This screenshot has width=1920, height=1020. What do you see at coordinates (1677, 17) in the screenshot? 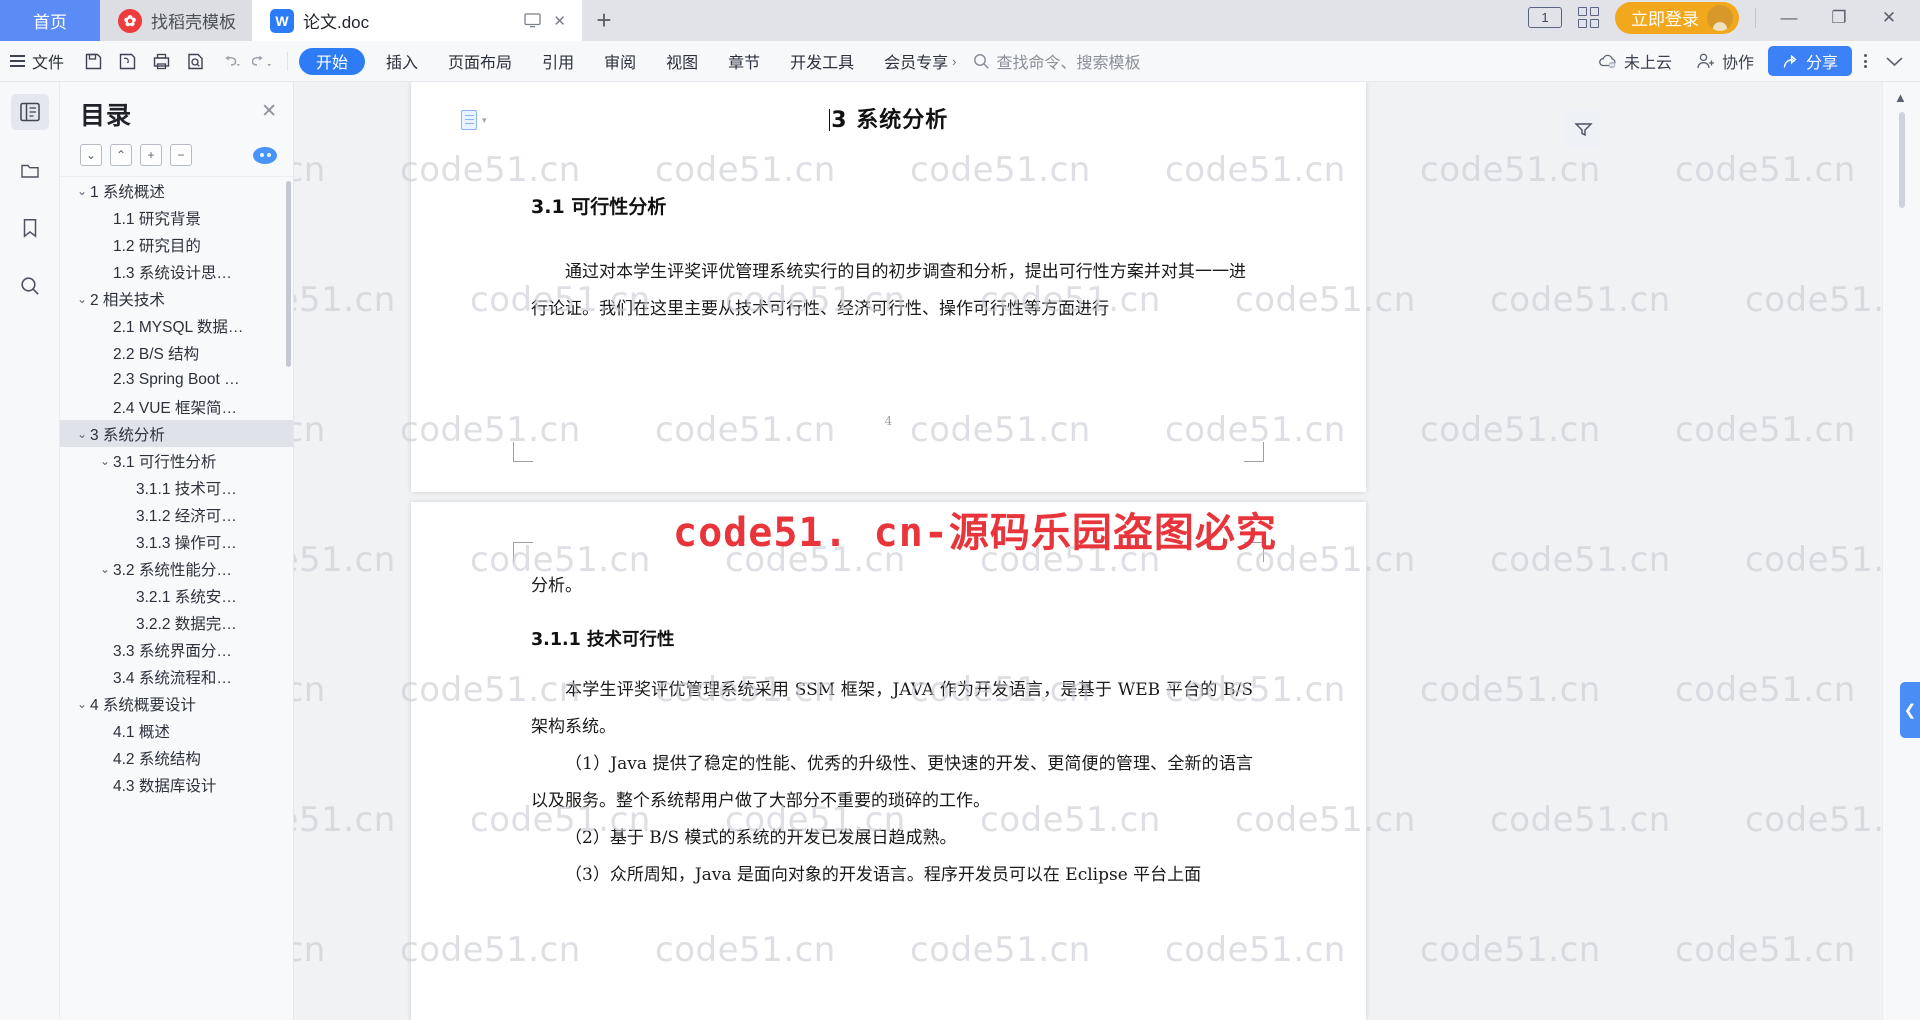
I see `login-button: 立即登录` at bounding box center [1677, 17].